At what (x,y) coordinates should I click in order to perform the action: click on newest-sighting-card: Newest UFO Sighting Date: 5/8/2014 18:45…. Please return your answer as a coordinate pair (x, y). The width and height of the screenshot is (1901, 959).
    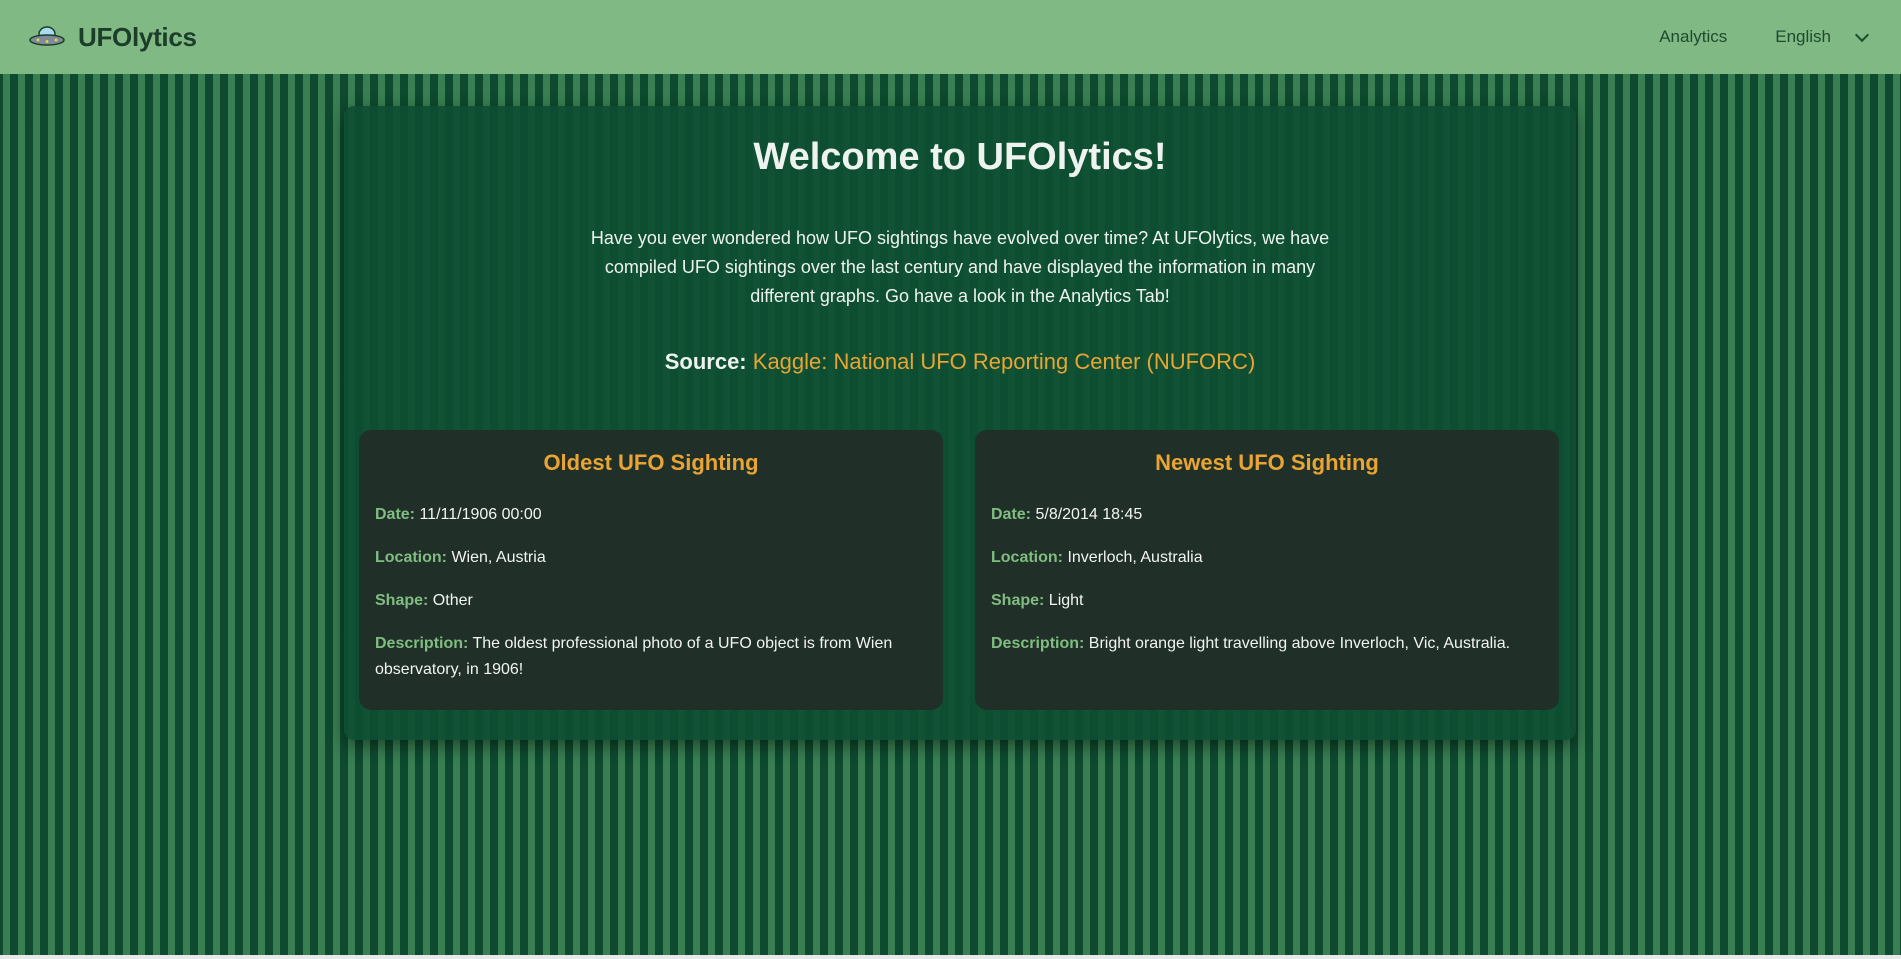
    Looking at the image, I should click on (1267, 570).